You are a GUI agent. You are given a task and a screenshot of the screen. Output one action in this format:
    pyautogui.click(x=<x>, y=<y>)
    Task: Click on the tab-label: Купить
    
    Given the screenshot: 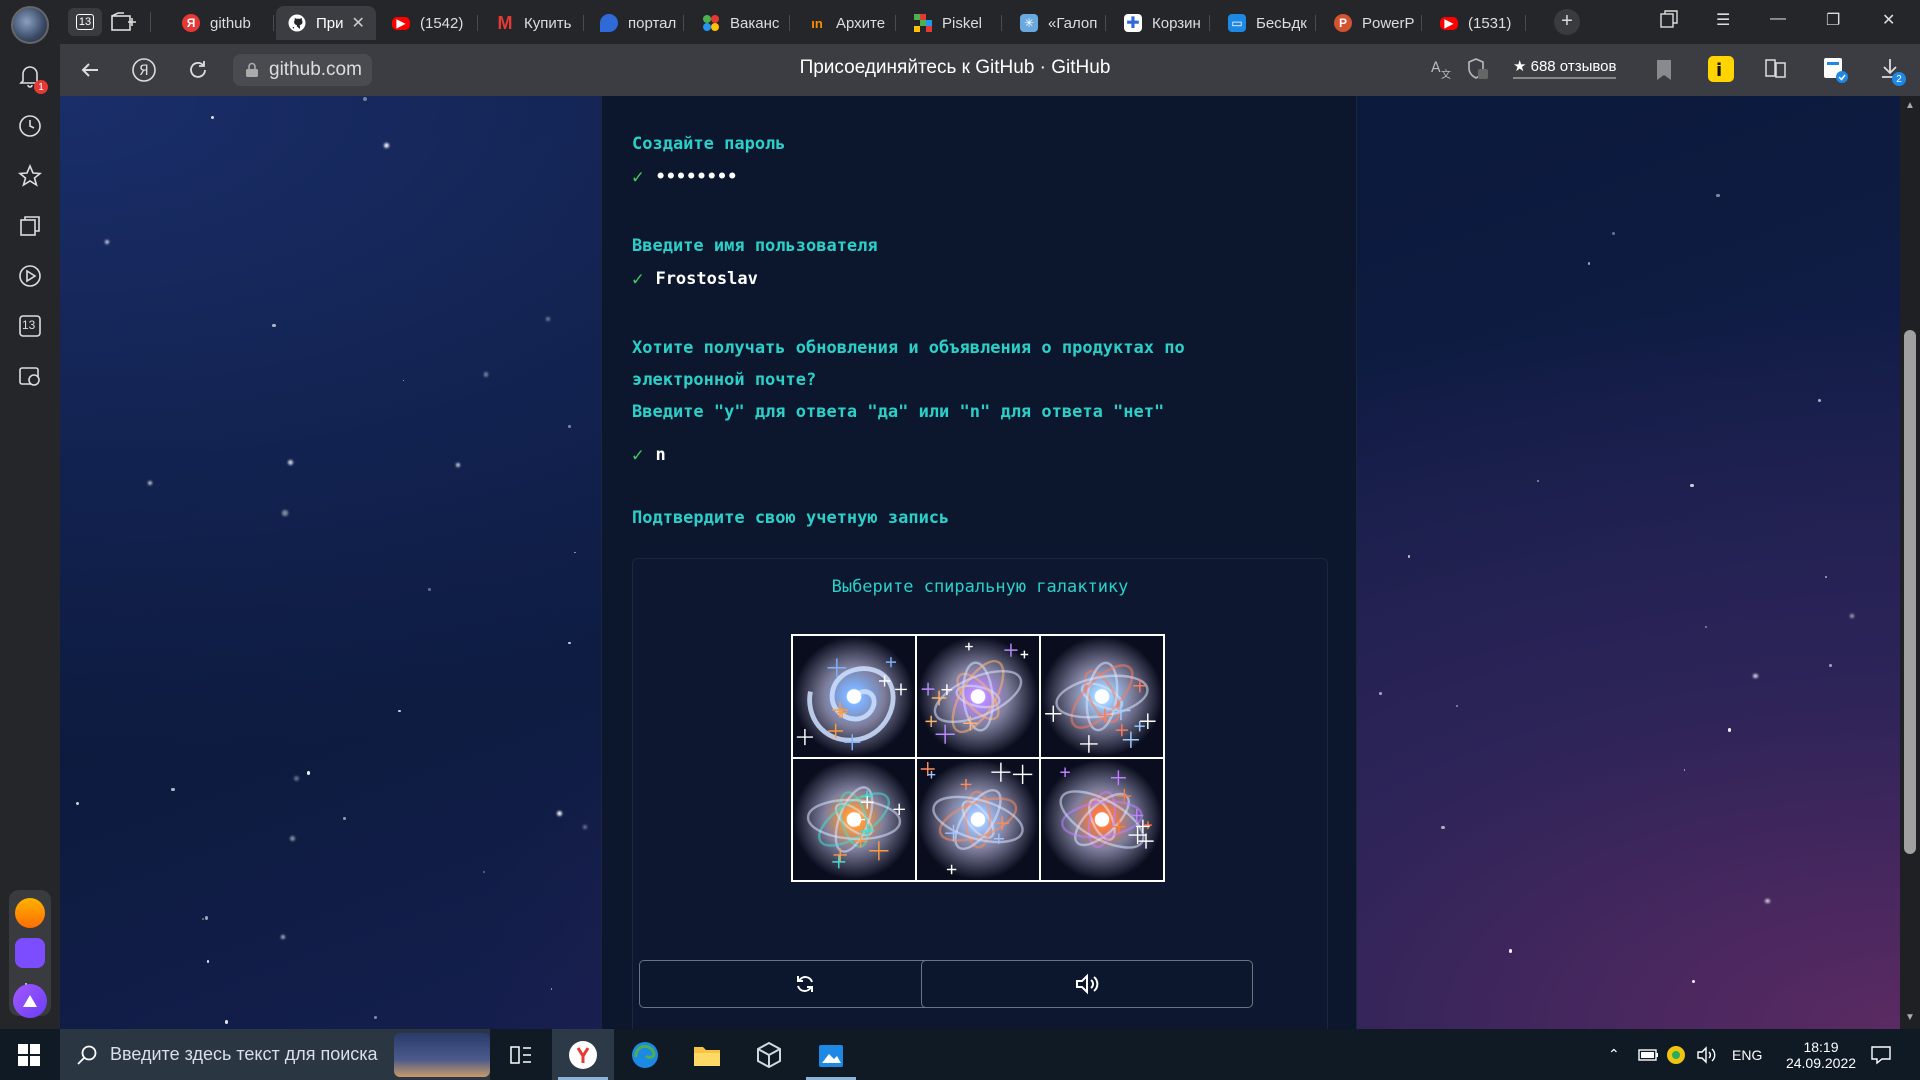 What is the action you would take?
    pyautogui.click(x=548, y=23)
    